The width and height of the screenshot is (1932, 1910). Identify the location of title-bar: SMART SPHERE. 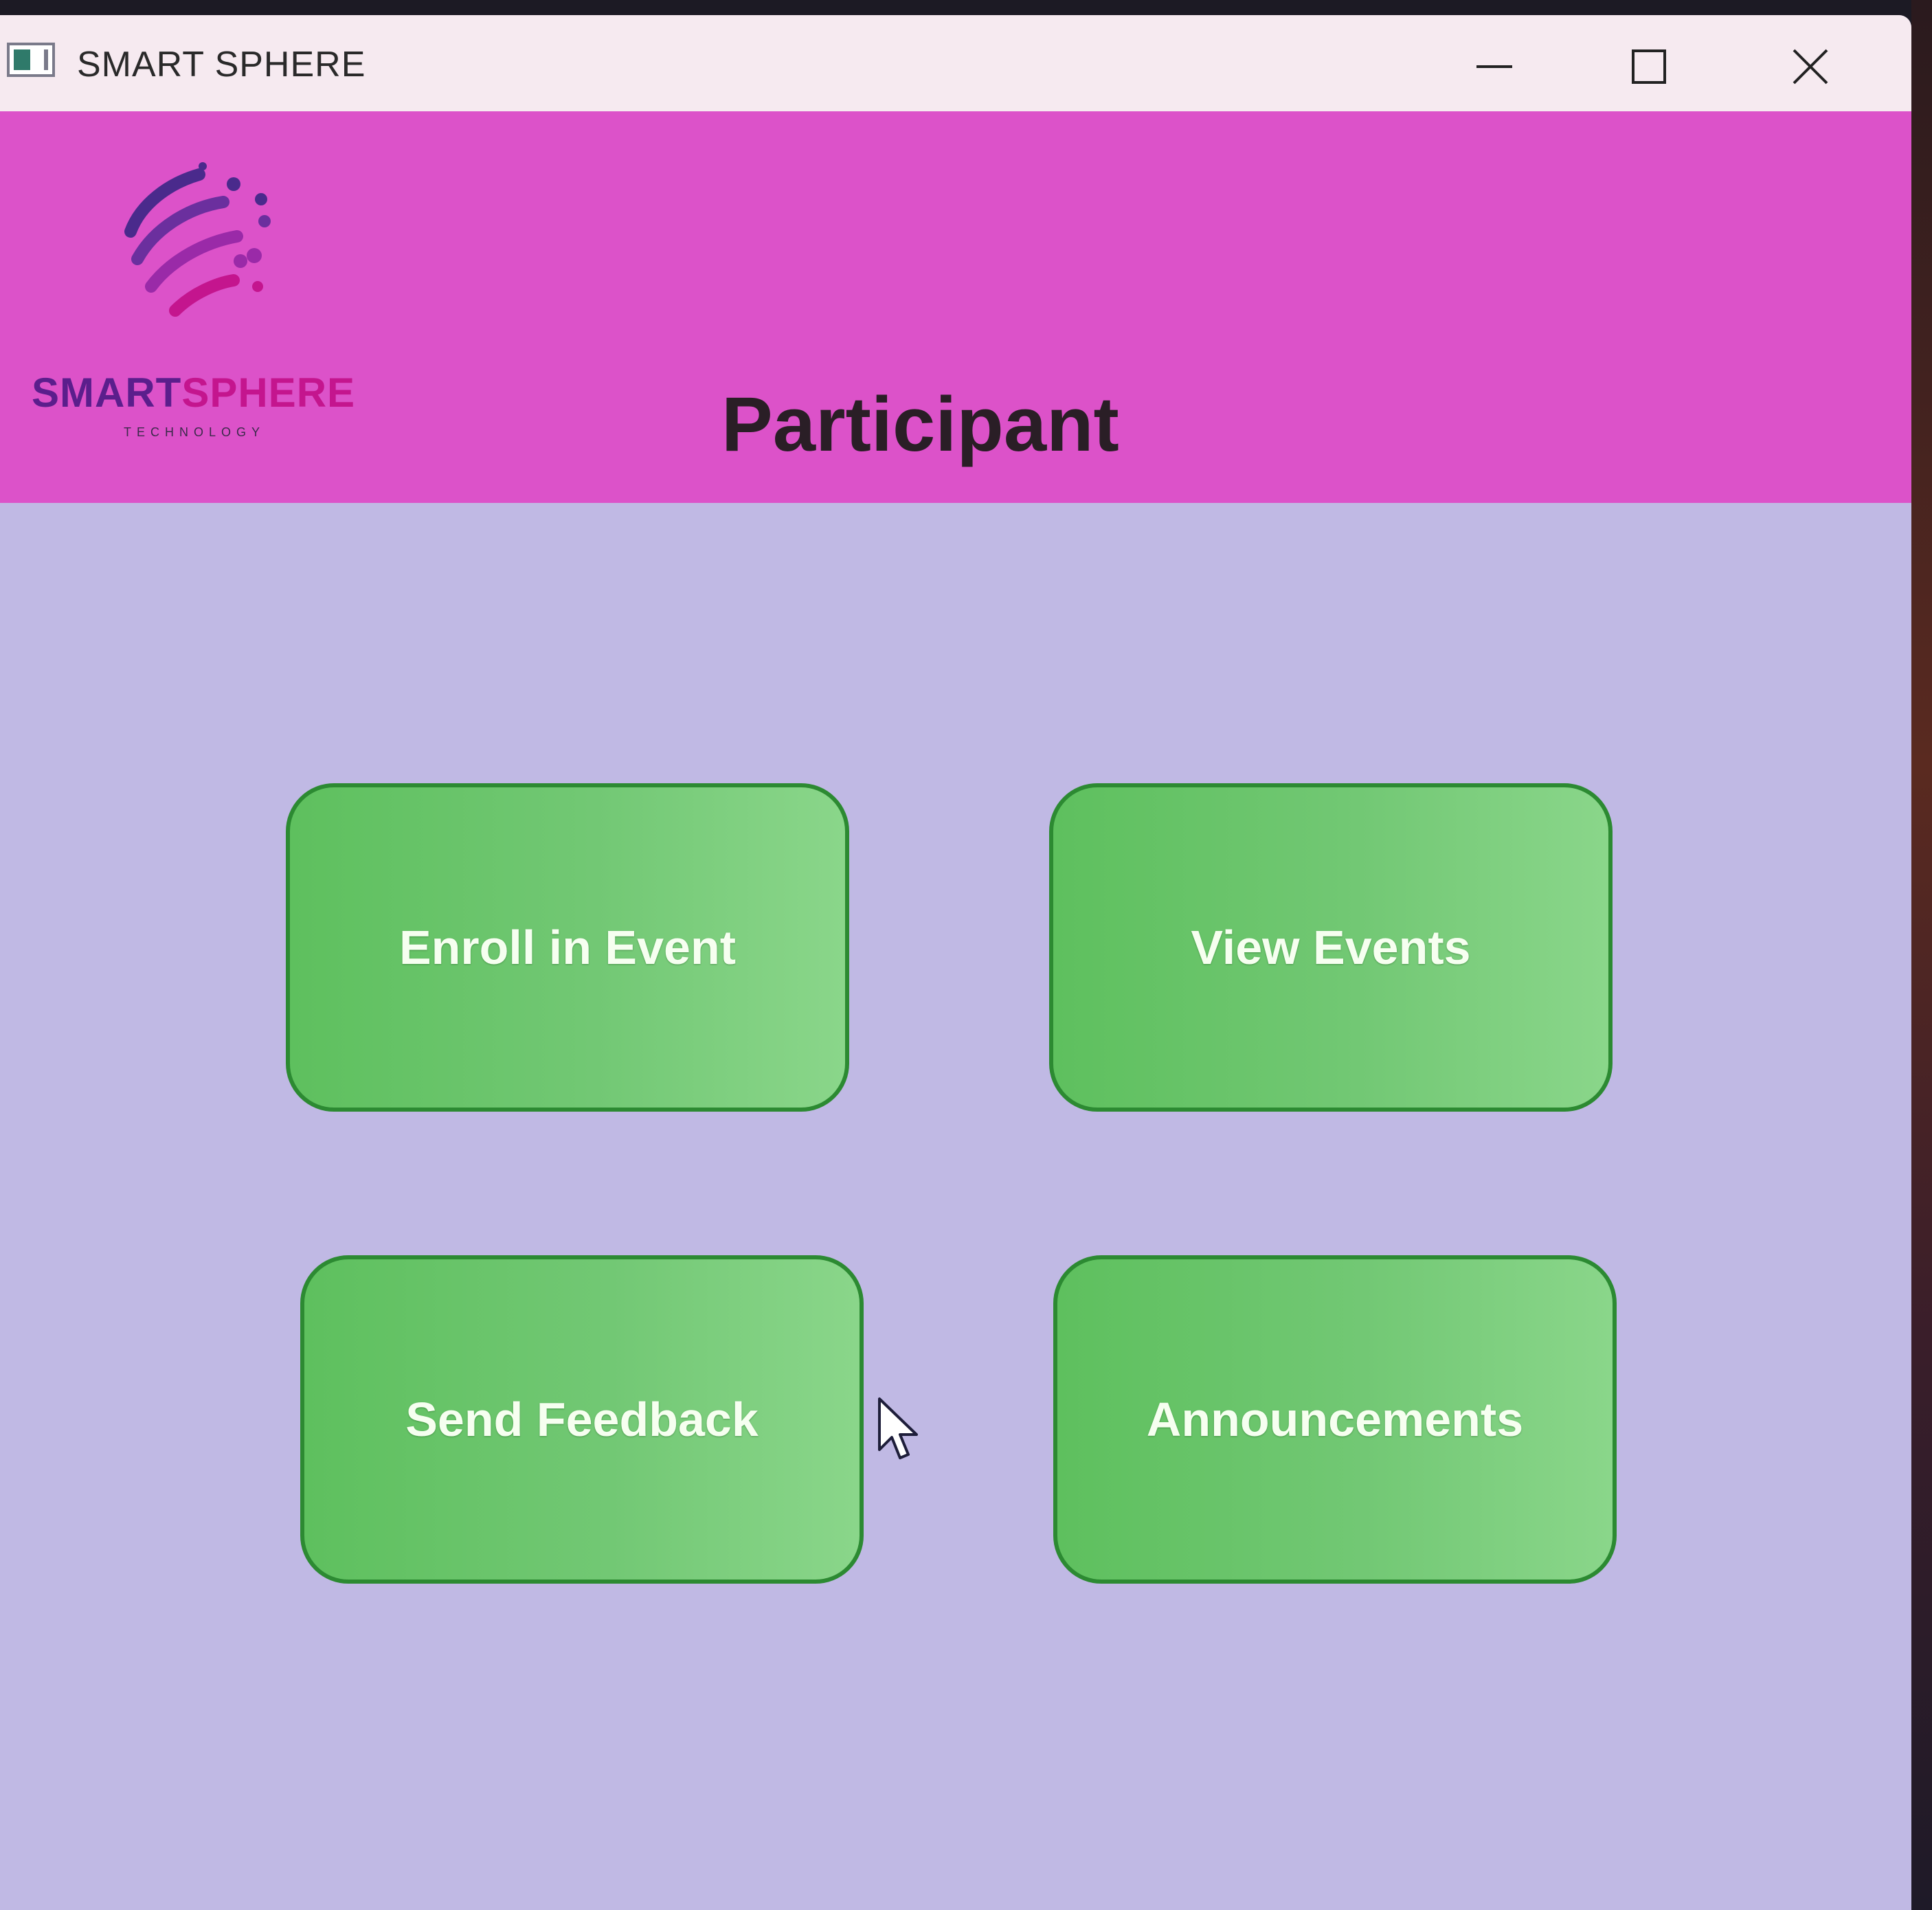
(955, 63).